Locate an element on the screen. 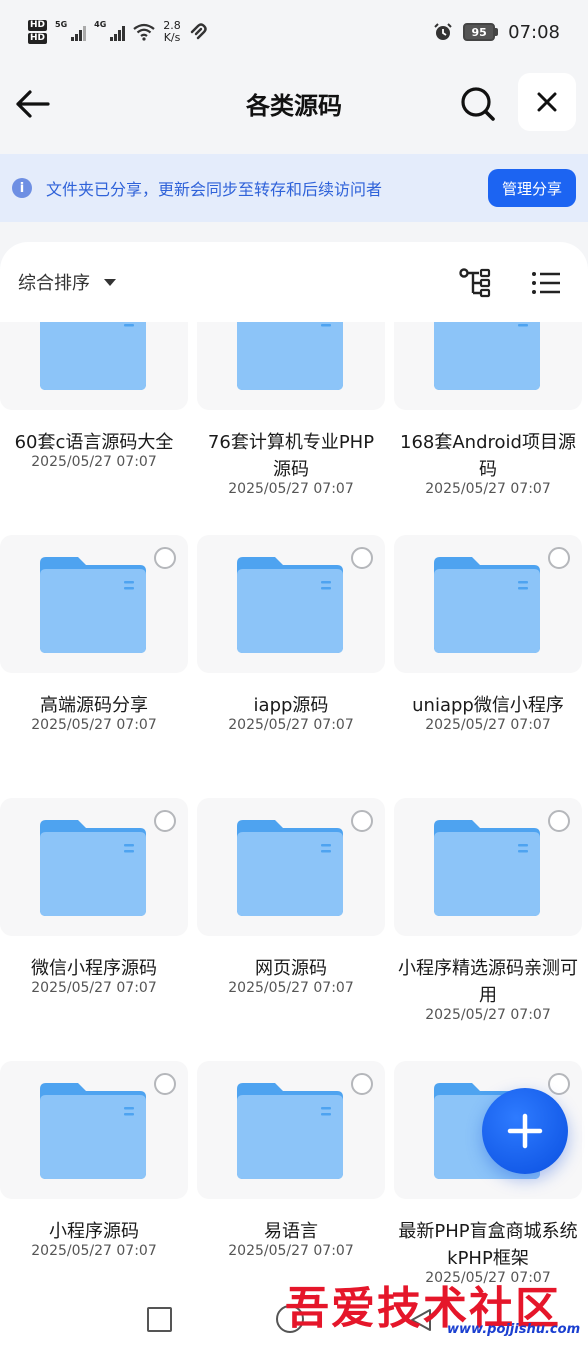 The image size is (588, 1349). folder-name: iapp源码 is located at coordinates (291, 705).